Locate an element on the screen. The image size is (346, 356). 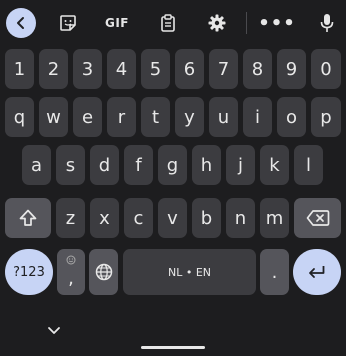
language-switch-key is located at coordinates (103, 272).